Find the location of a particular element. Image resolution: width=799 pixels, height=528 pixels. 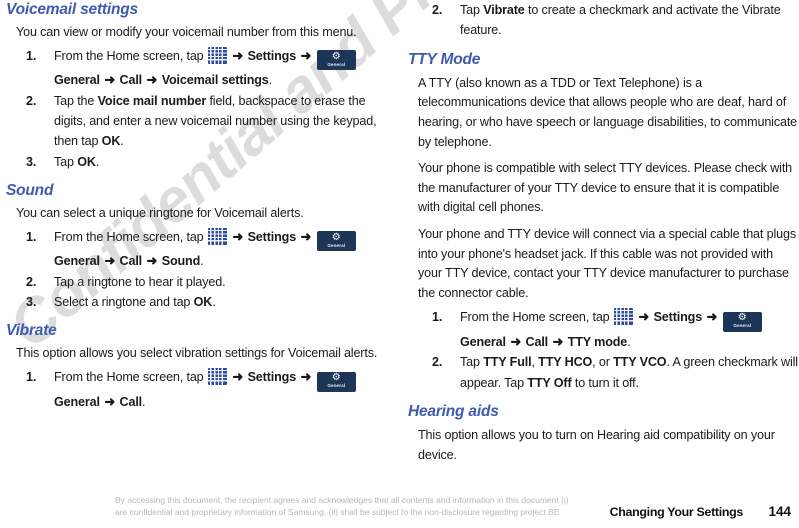

section-heading-voicemail-settings: Voicemail settings is located at coordinates (72, 9).